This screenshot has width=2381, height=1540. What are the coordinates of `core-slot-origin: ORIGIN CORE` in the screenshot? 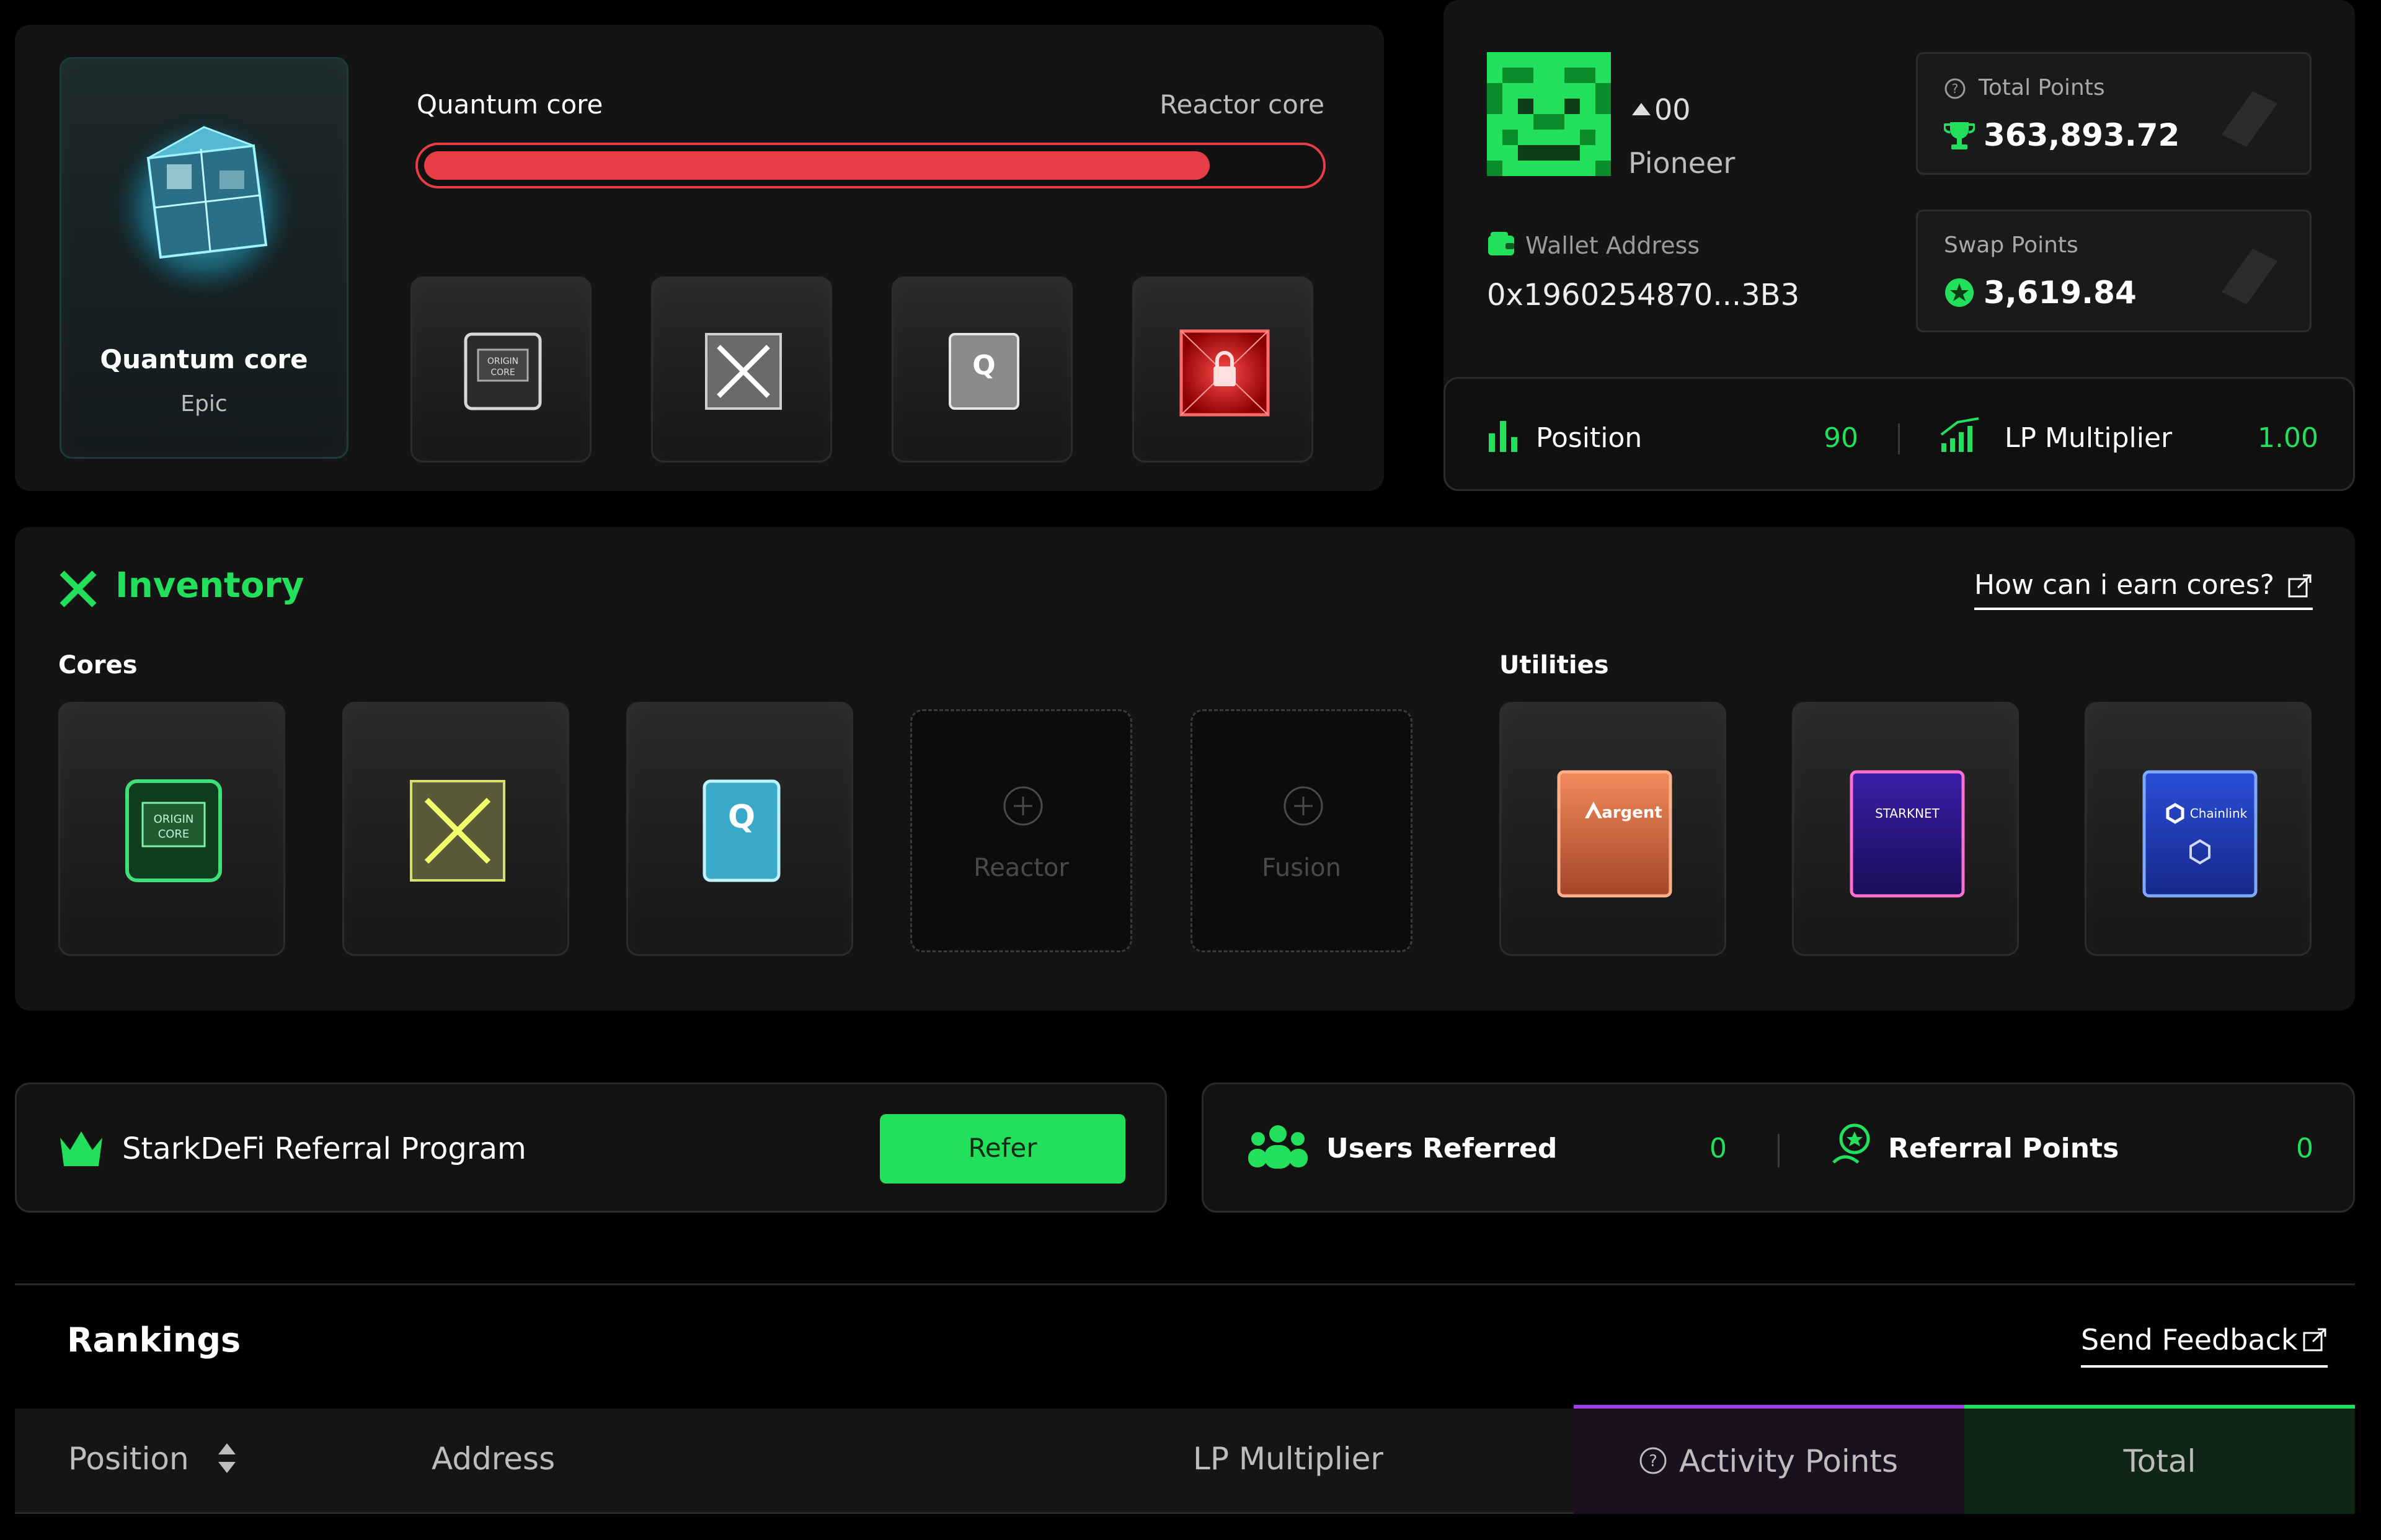 It's located at (501, 369).